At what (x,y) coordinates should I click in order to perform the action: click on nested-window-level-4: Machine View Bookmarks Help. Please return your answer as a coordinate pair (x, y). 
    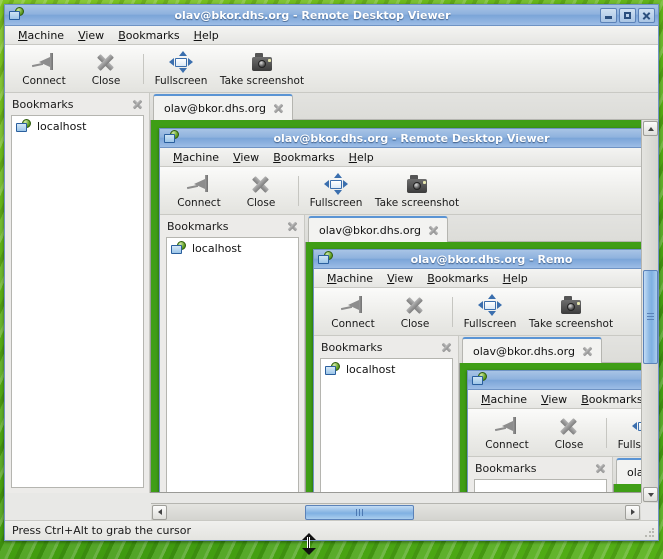
    Looking at the image, I should click on (559, 431).